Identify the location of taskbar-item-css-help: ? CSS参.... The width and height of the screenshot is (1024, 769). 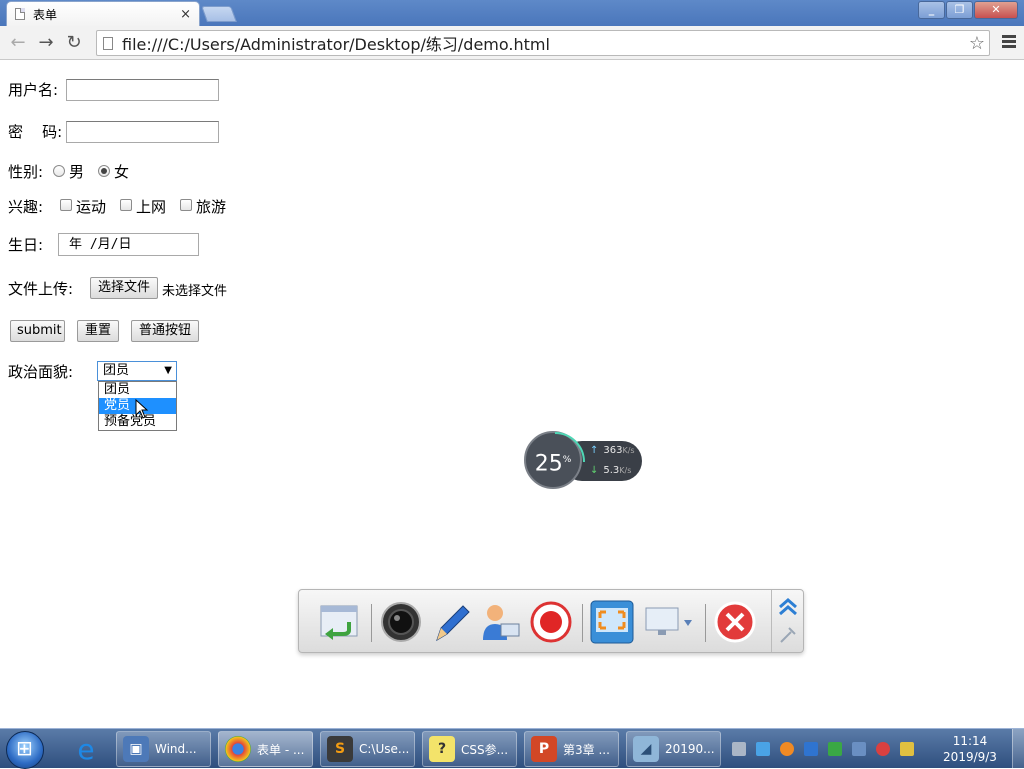
(469, 749).